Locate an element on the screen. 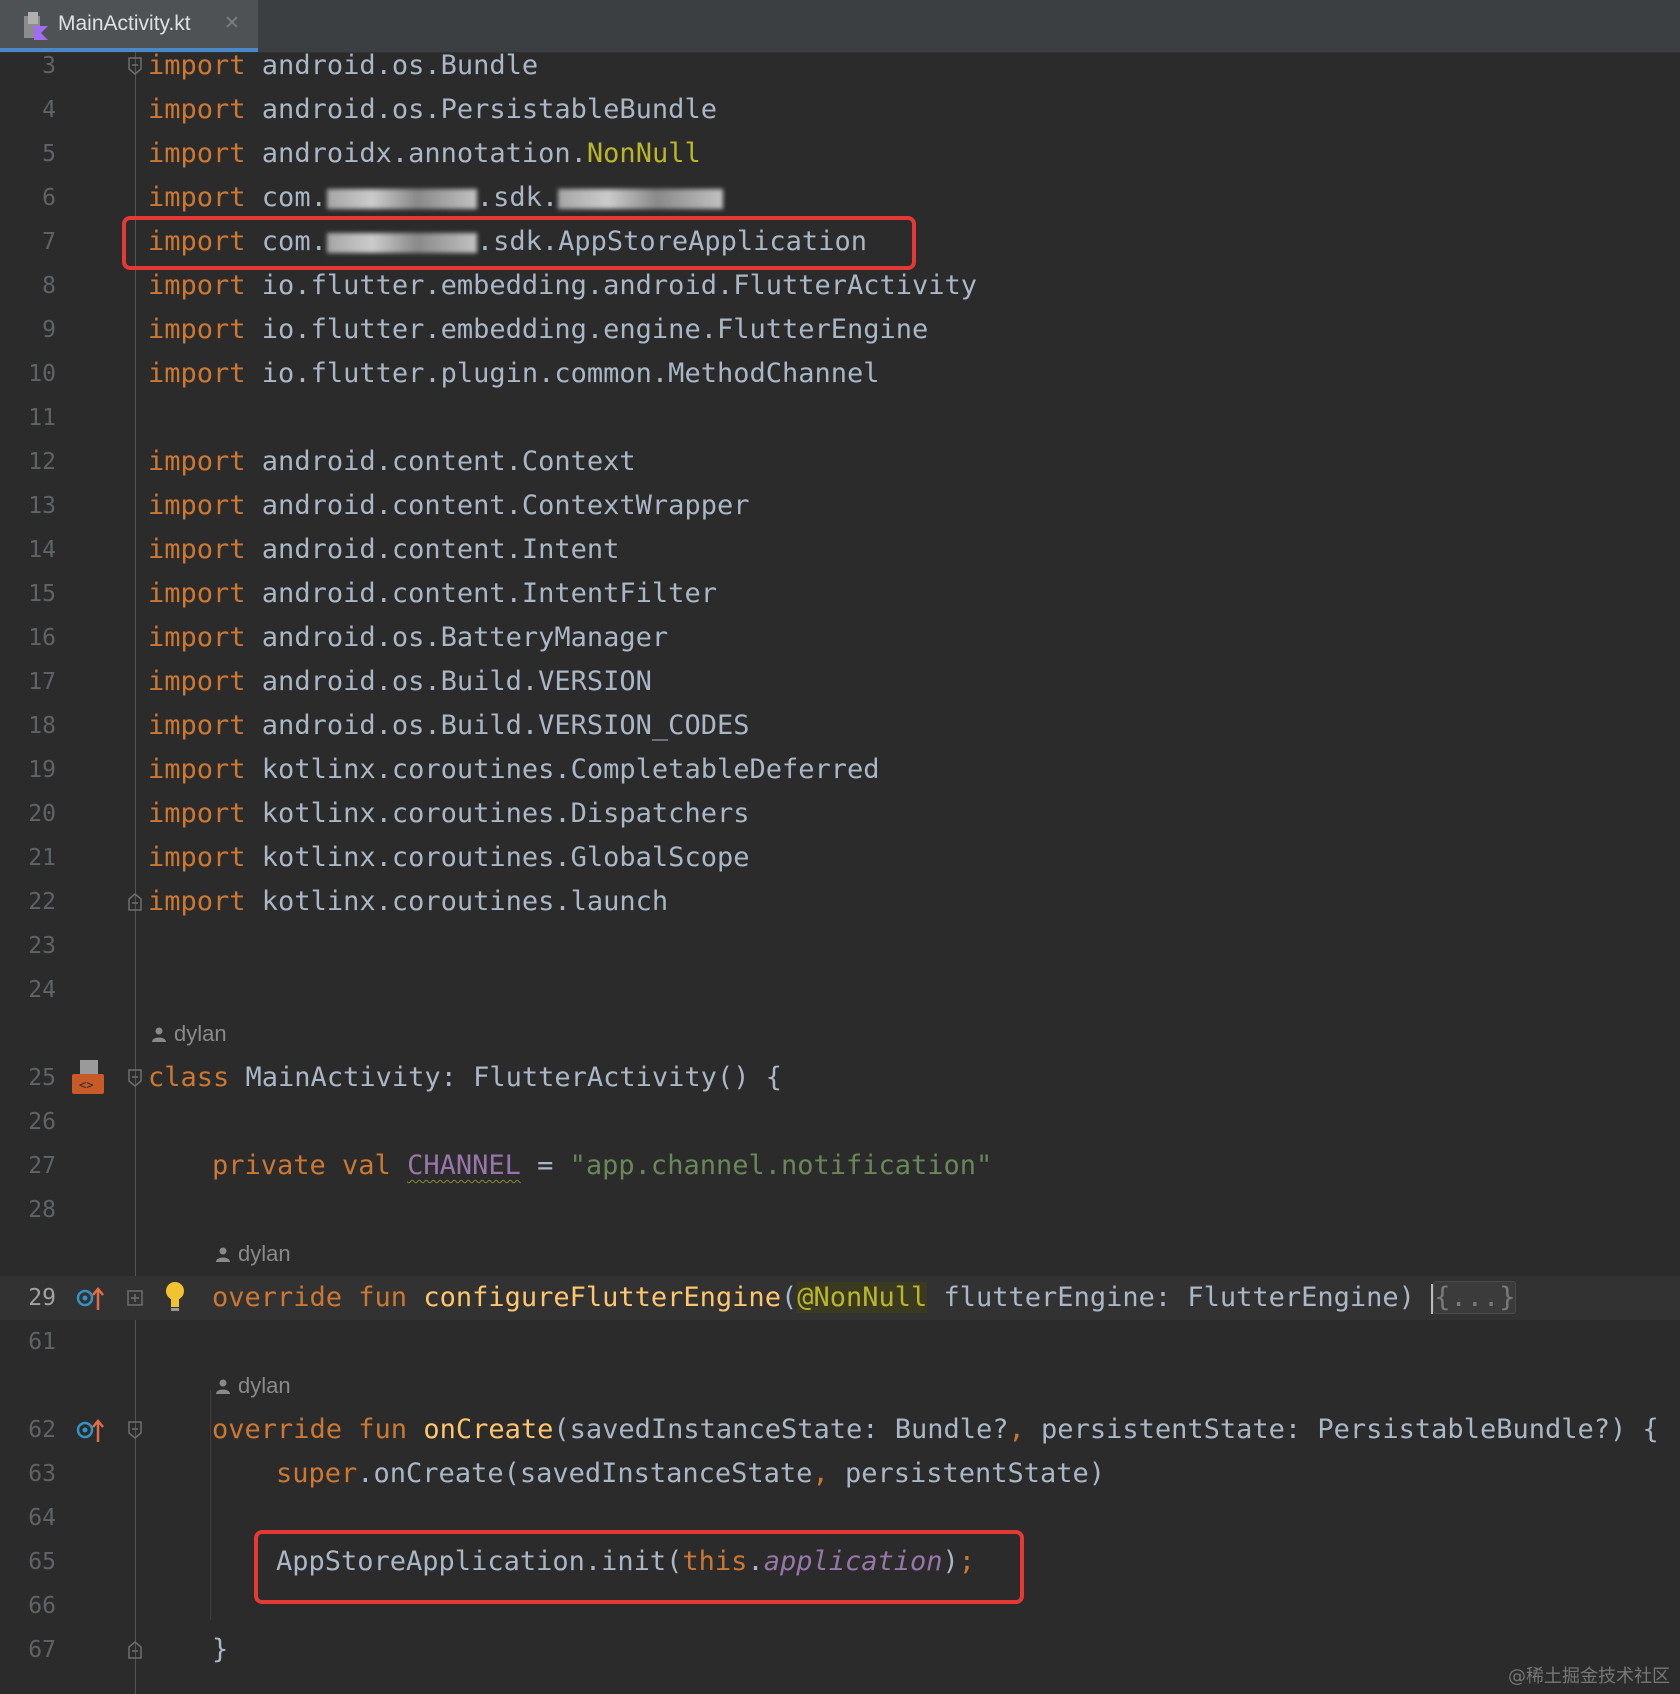 The height and width of the screenshot is (1694, 1680). code-line-4: 4 import android.os.PersistableBundle is located at coordinates (840, 110).